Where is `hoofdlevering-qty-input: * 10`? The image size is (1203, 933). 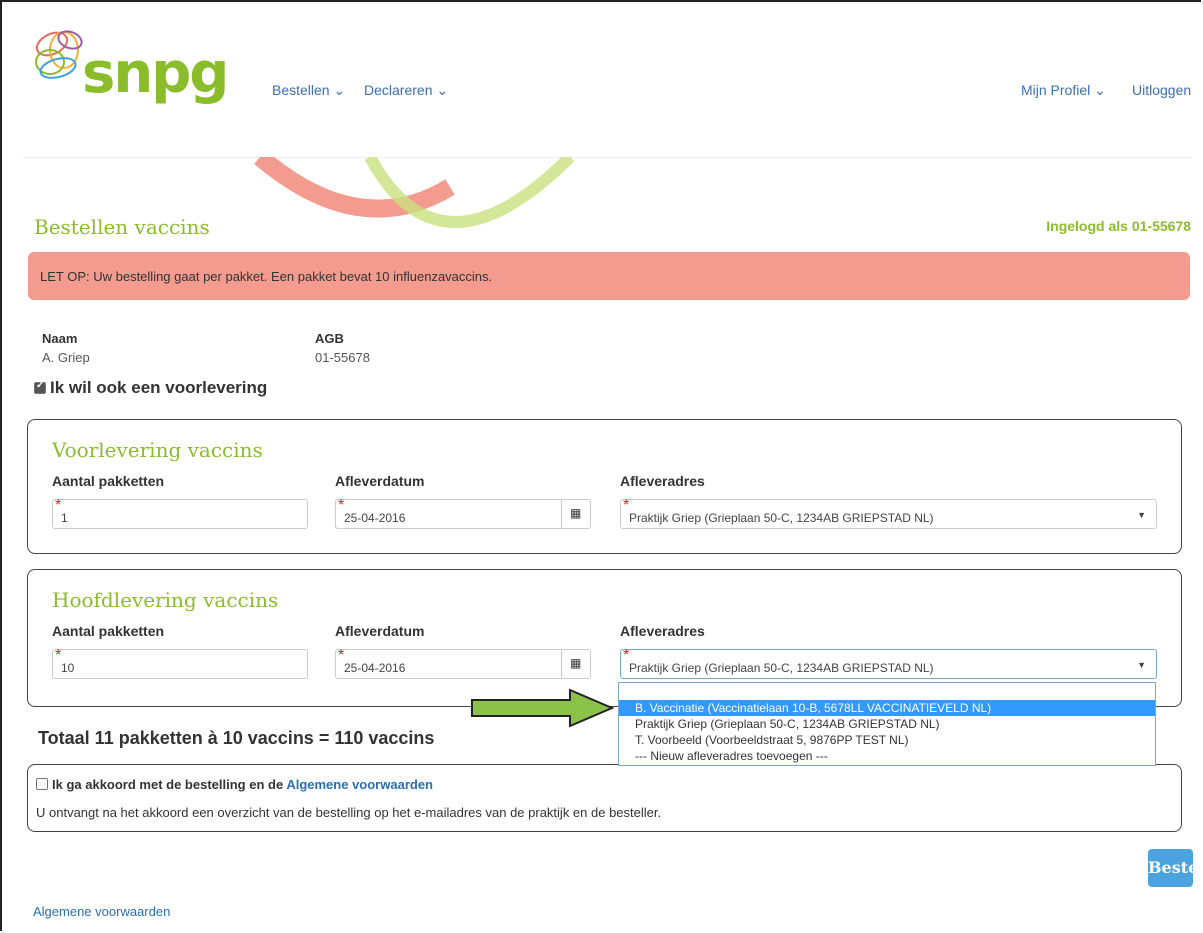
hoofdlevering-qty-input: * 10 is located at coordinates (180, 663).